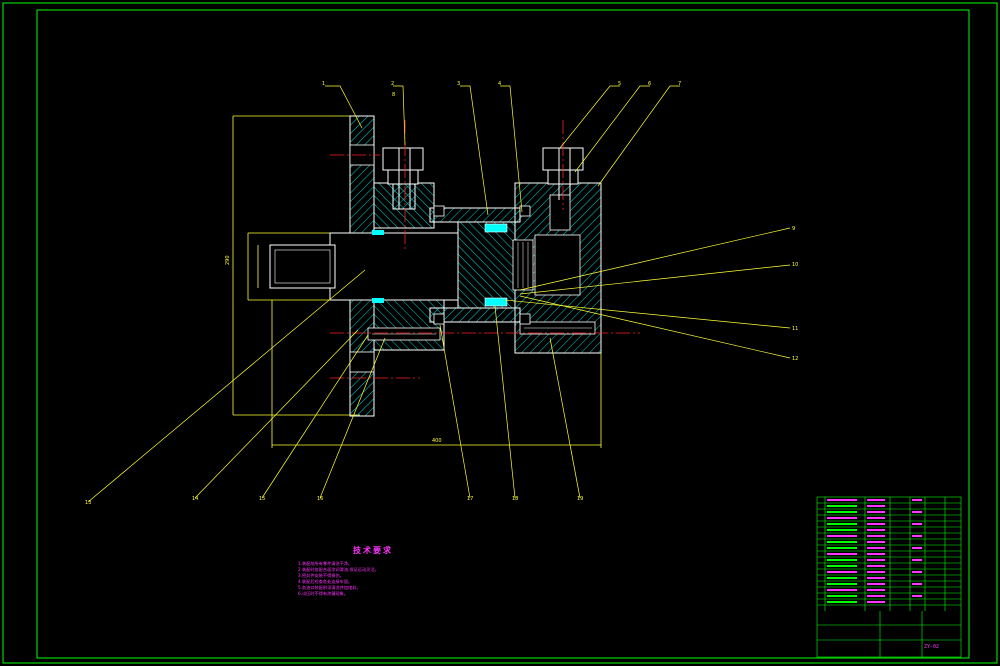 The height and width of the screenshot is (666, 1000). Describe the element at coordinates (458, 84) in the screenshot. I see `balloon-3: 3` at that location.